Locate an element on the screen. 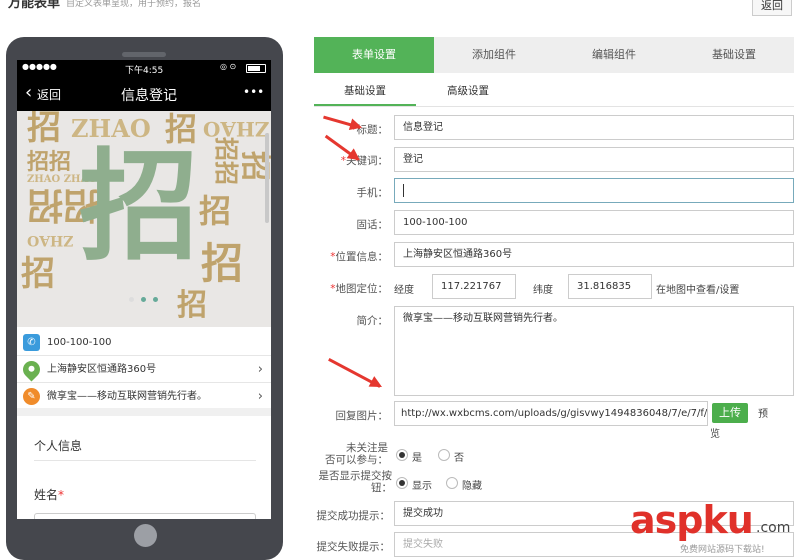 Image resolution: width=800 pixels, height=560 pixels. longitude-label: 经度 is located at coordinates (404, 290).